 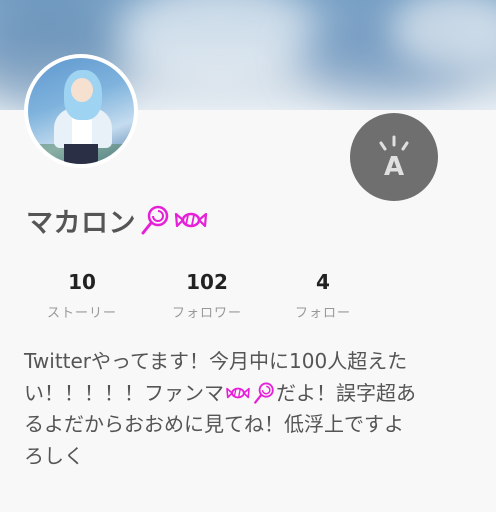 I want to click on profile-name-row: マカロン, so click(x=117, y=220).